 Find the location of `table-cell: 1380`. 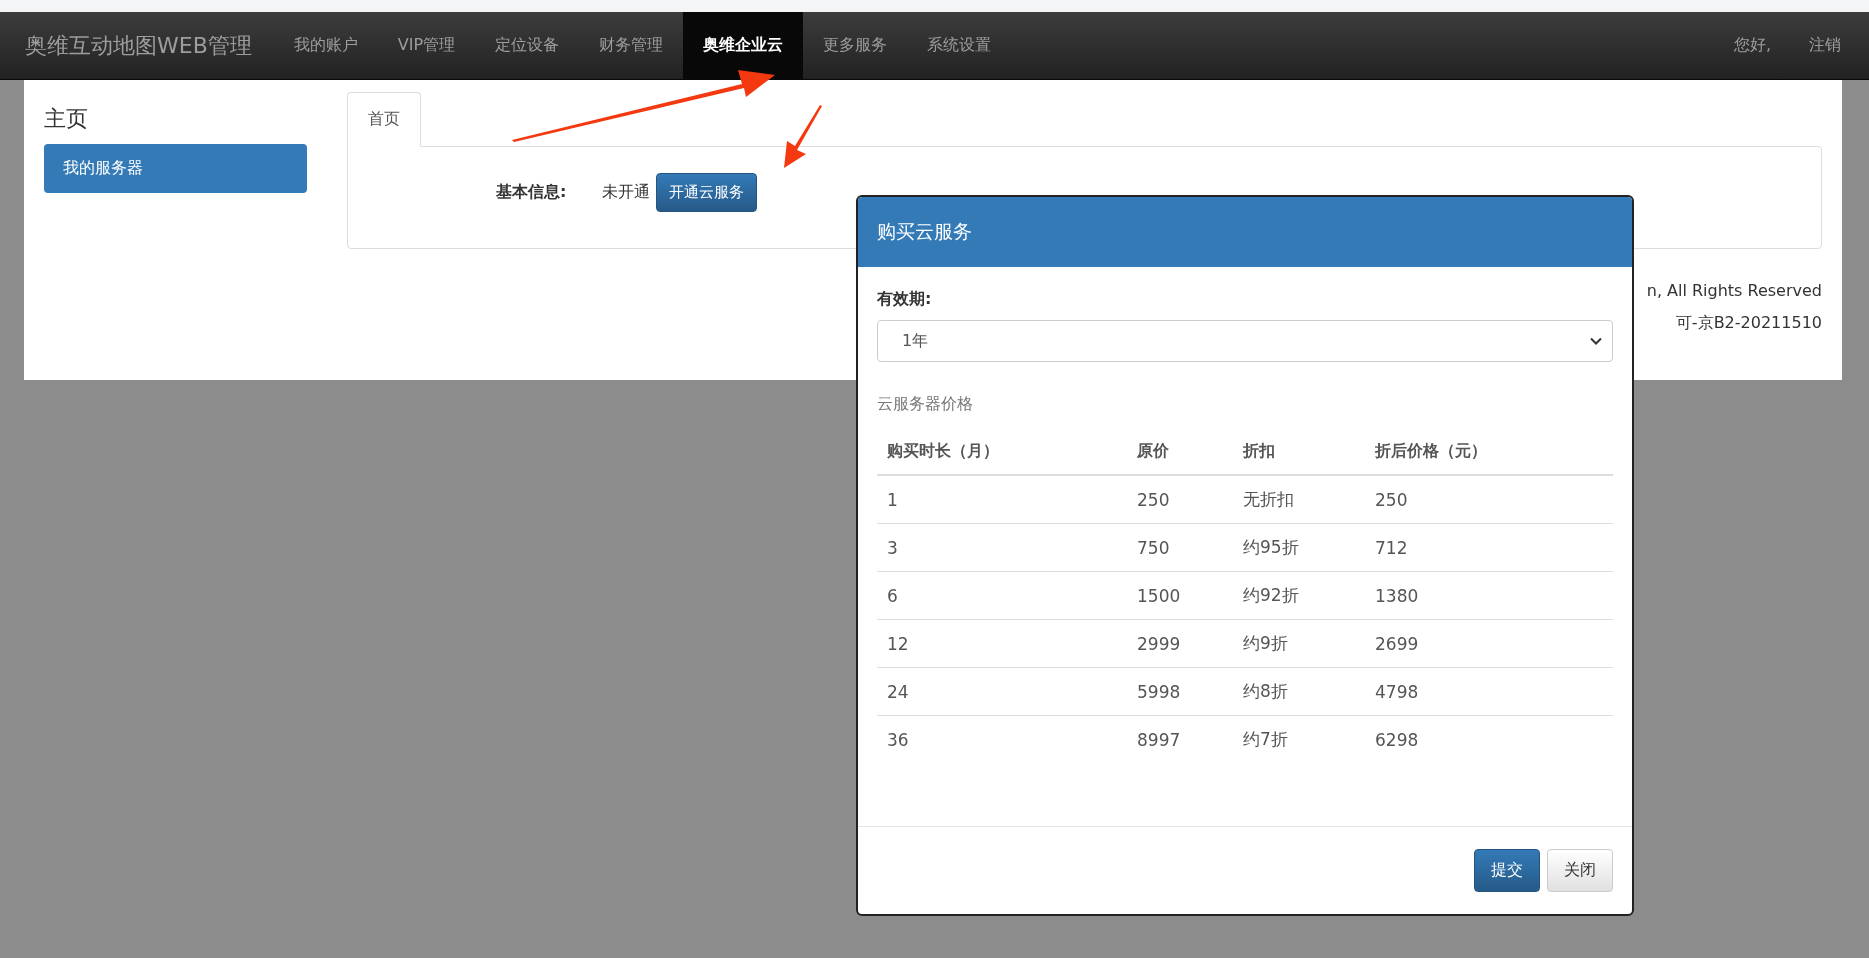

table-cell: 1380 is located at coordinates (1489, 595).